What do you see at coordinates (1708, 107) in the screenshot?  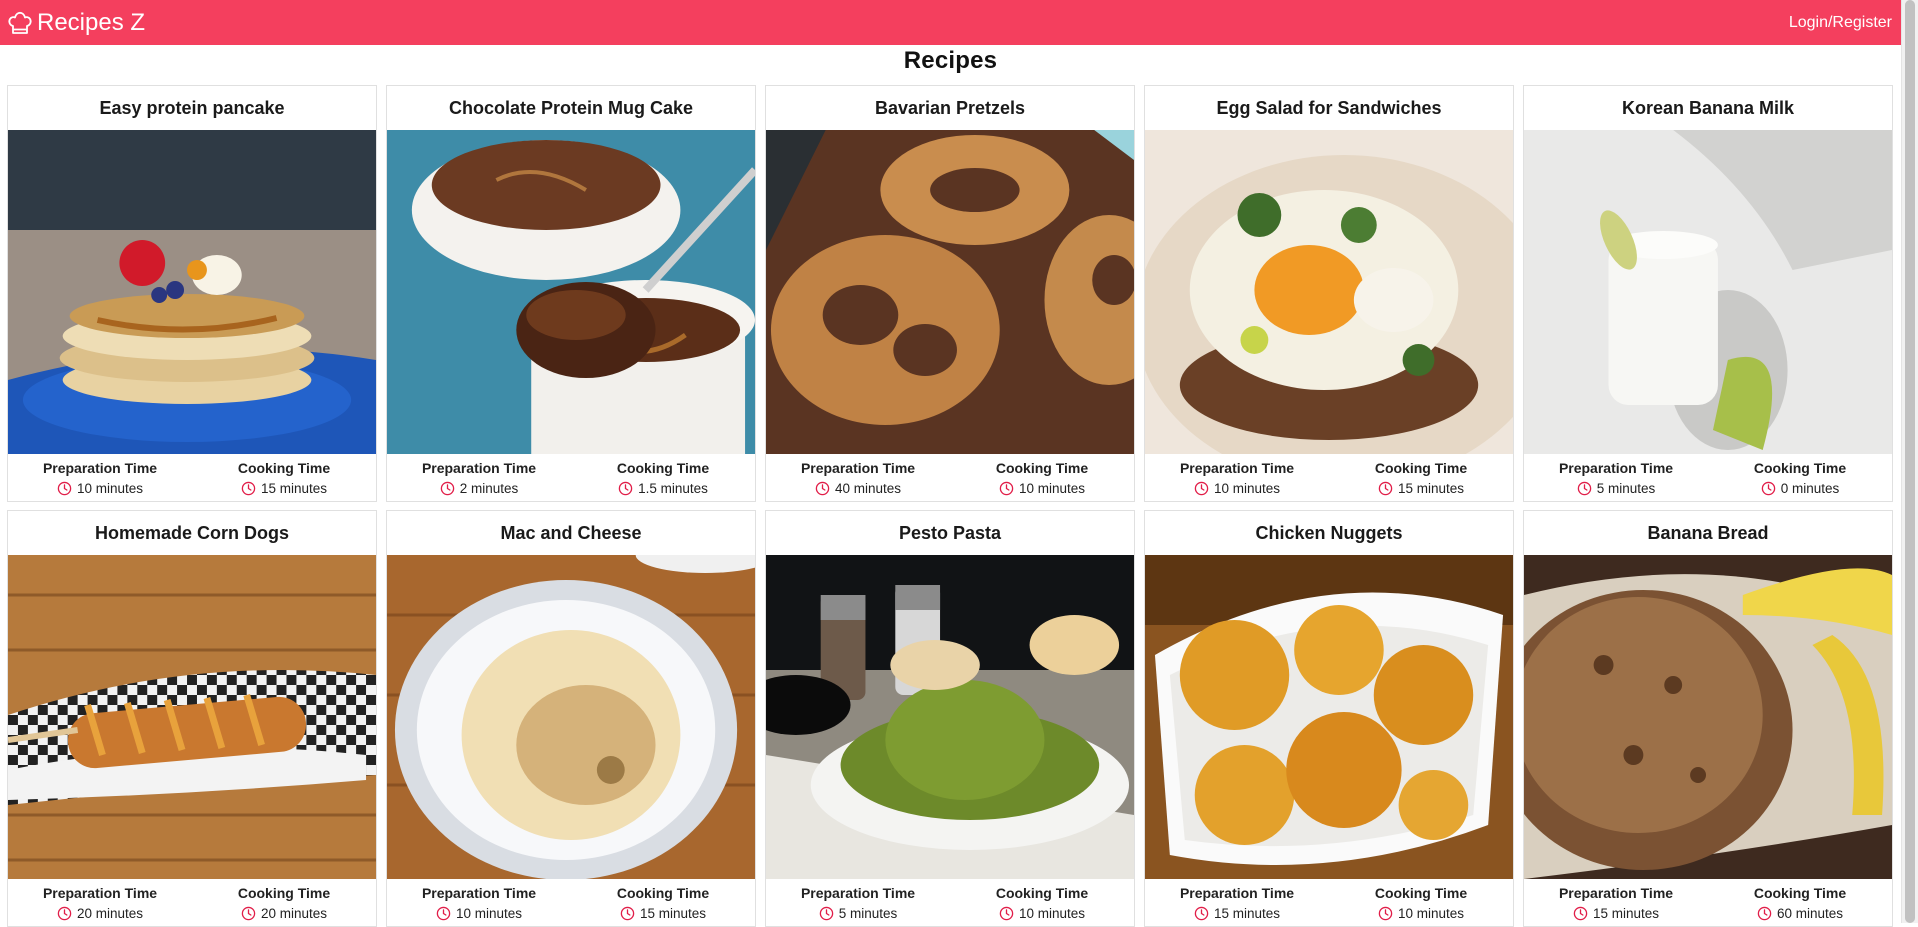 I see `recipe-title: Korean Banana Milk` at bounding box center [1708, 107].